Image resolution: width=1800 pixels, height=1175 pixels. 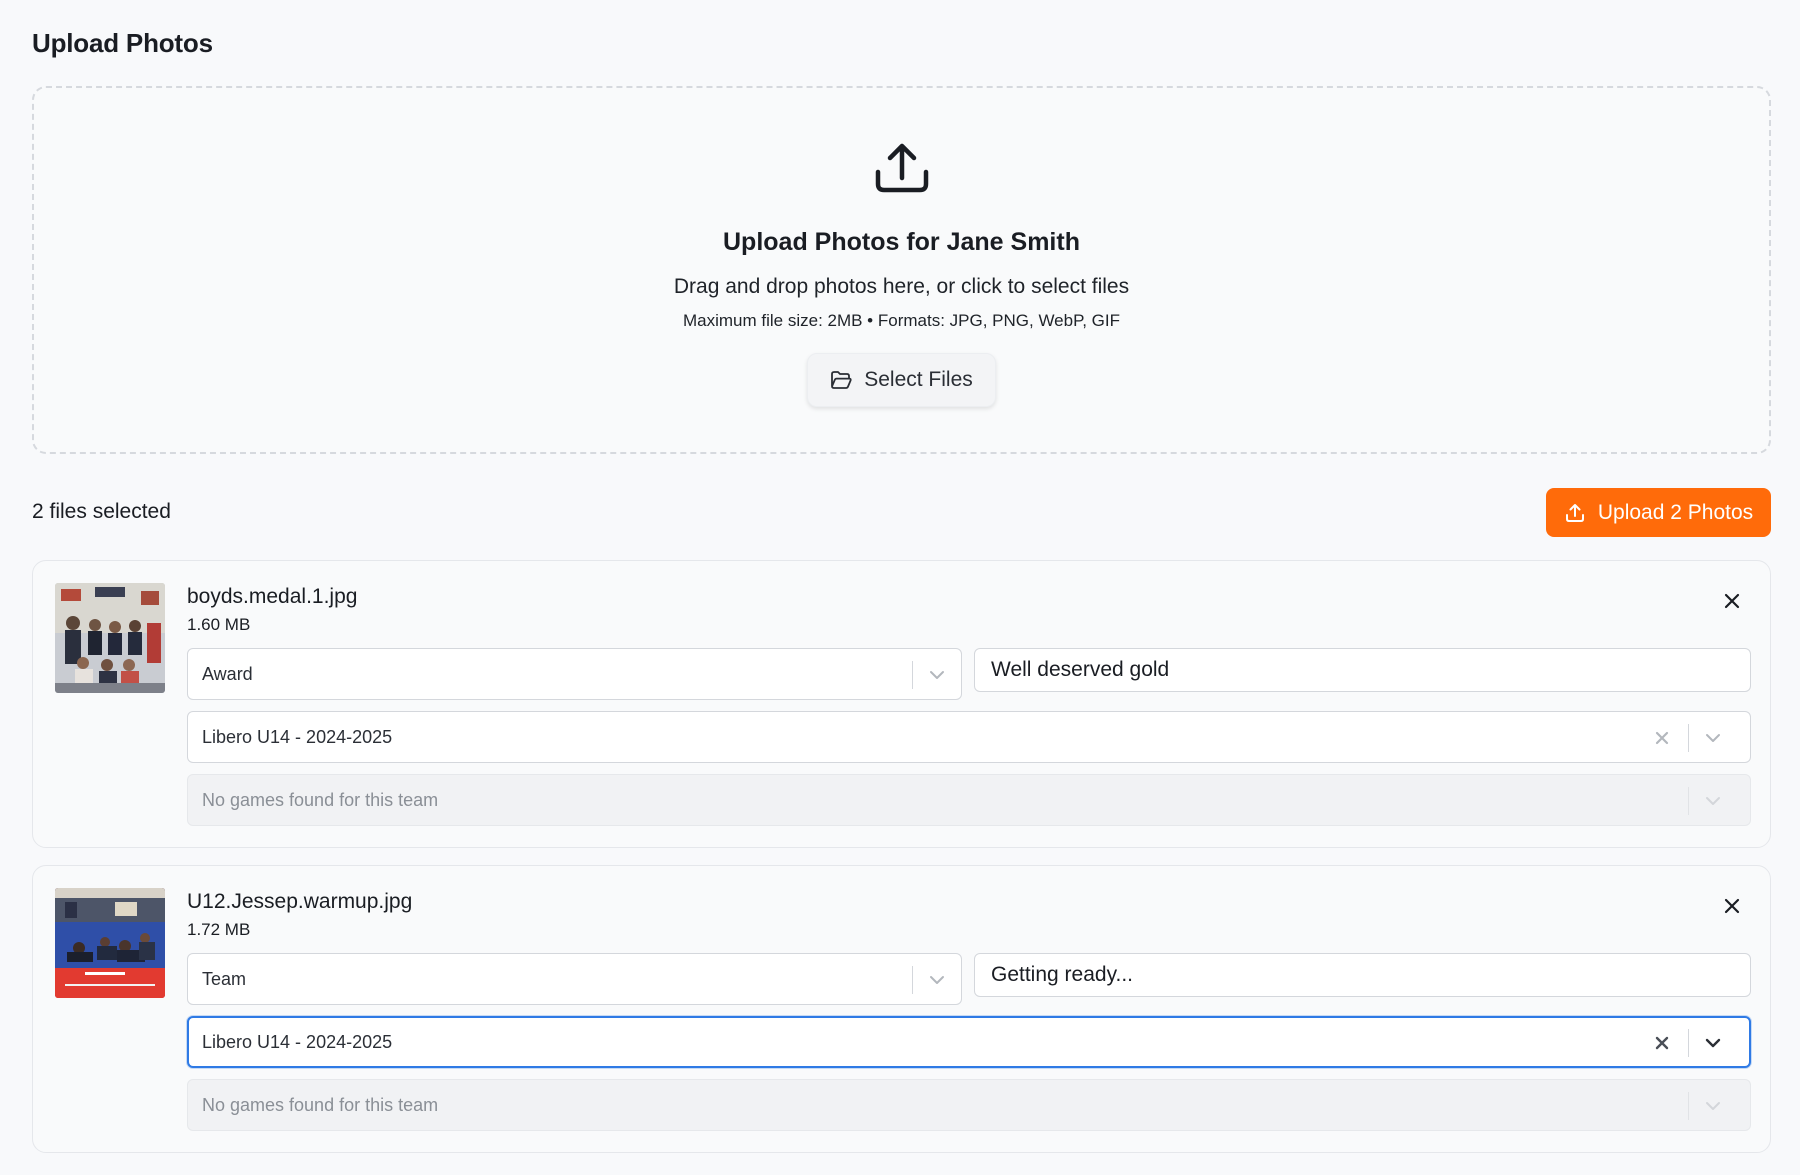 What do you see at coordinates (918, 379) in the screenshot?
I see `select-files-label: Select Files` at bounding box center [918, 379].